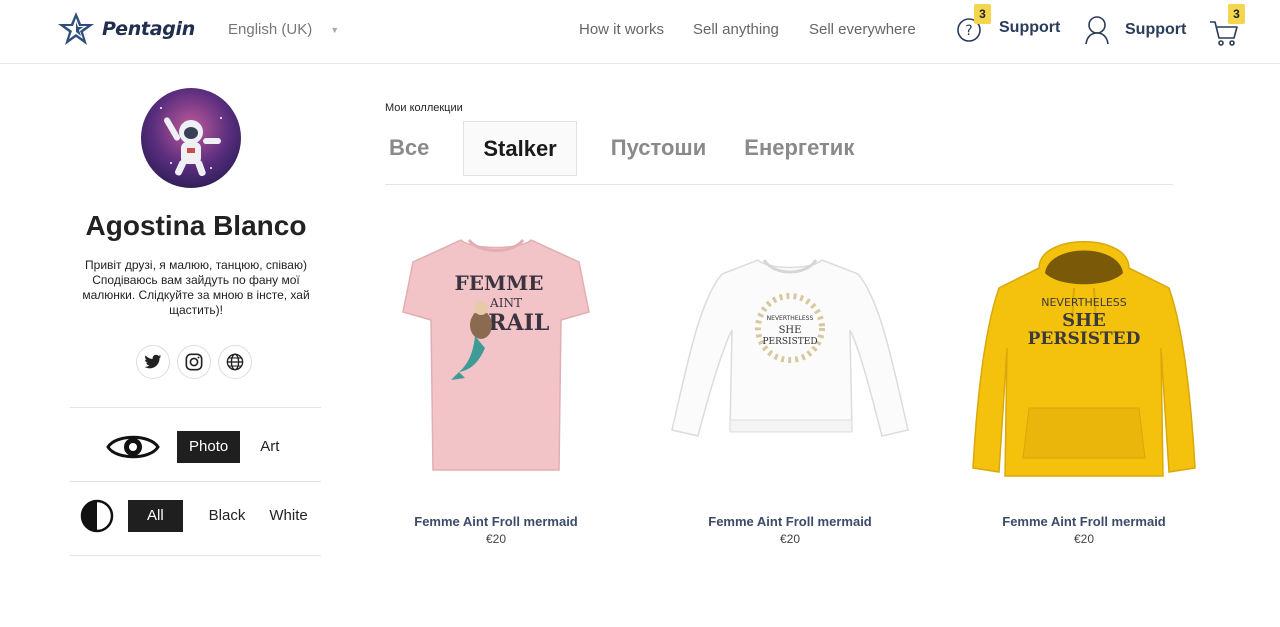 The height and width of the screenshot is (627, 1280). Describe the element at coordinates (1030, 27) in the screenshot. I see `support-help-label: Support` at that location.